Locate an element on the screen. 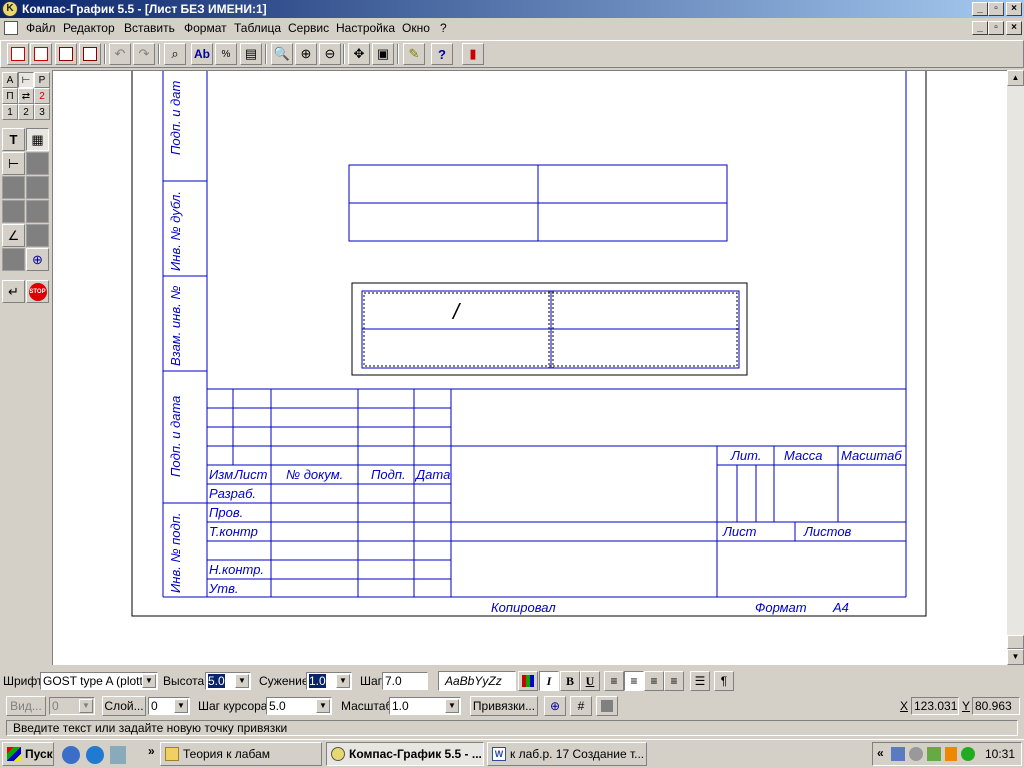 This screenshot has height=768, width=1024. tab-dimension-mode: ⊢ is located at coordinates (26, 80).